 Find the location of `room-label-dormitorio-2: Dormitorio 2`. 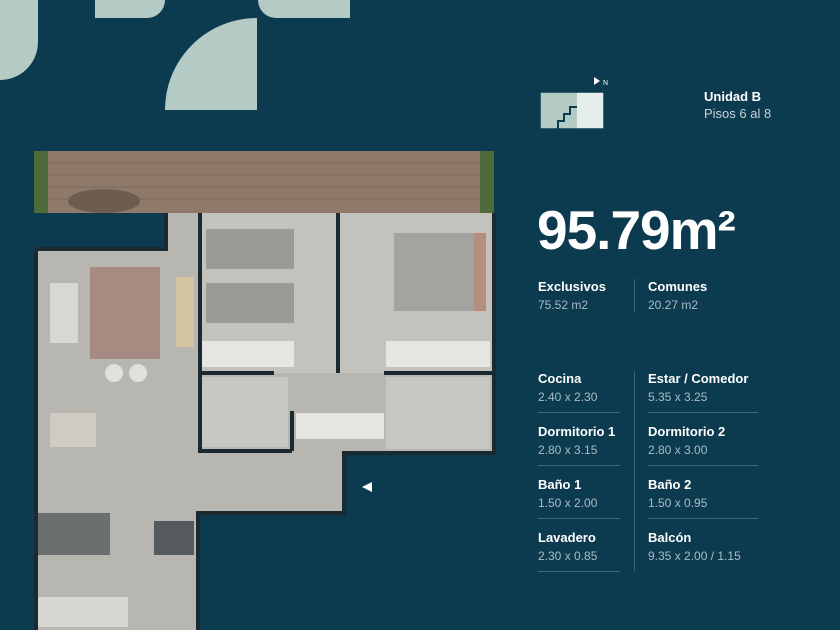

room-label-dormitorio-2: Dormitorio 2 is located at coordinates (687, 431).